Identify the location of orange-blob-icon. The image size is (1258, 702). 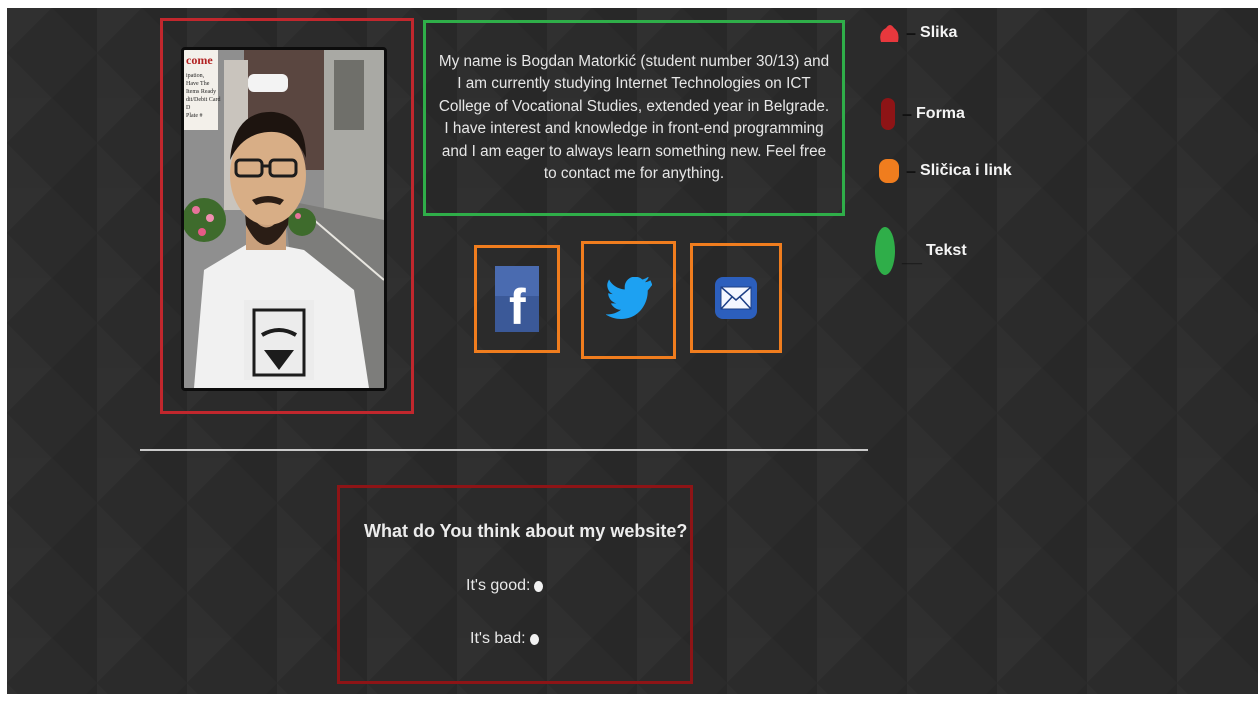
(889, 171).